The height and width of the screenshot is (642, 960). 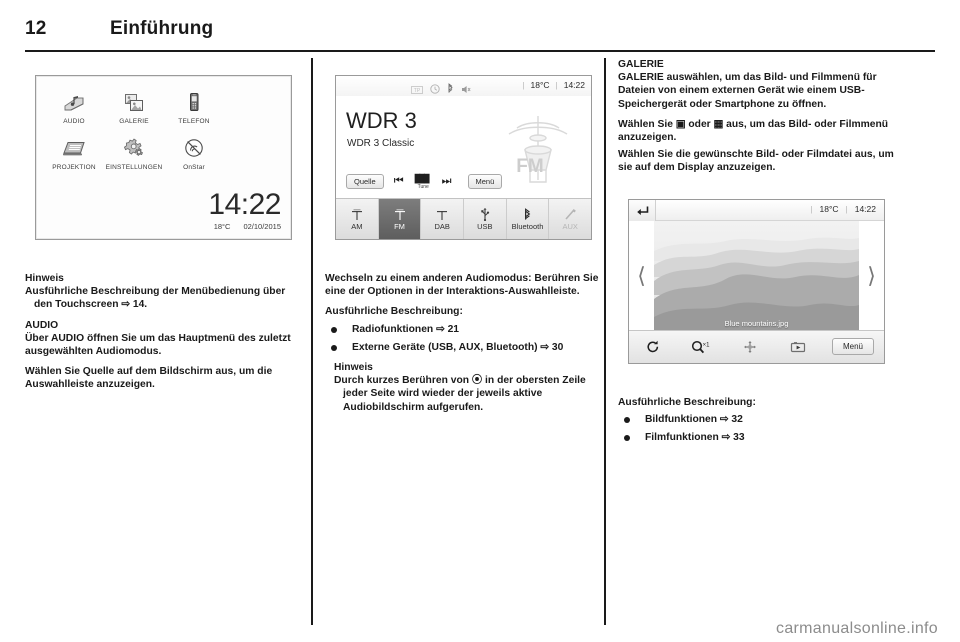 What do you see at coordinates (222, 226) in the screenshot?
I see `home-temperature: 18°C` at bounding box center [222, 226].